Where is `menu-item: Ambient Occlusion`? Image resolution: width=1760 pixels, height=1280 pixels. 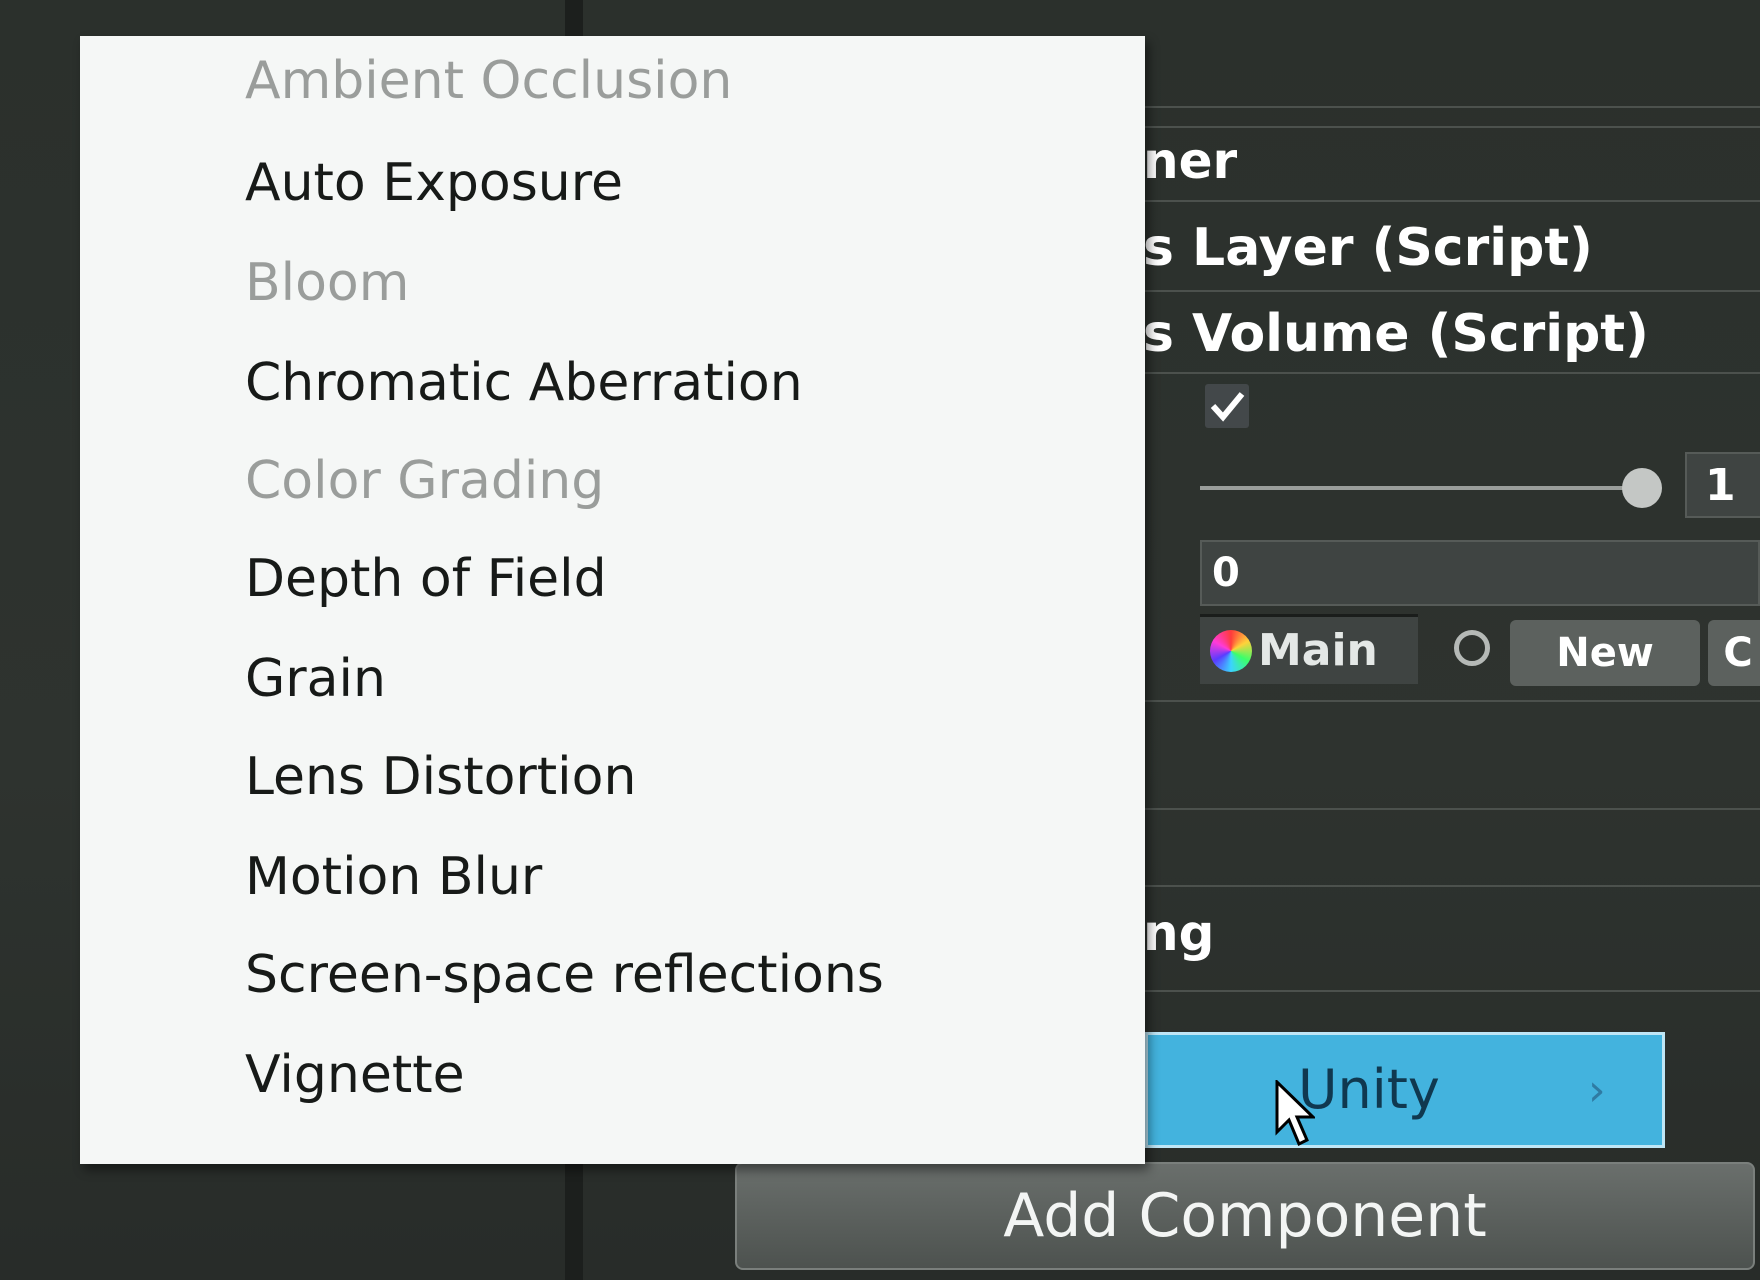
menu-item: Ambient Occlusion is located at coordinates (489, 81).